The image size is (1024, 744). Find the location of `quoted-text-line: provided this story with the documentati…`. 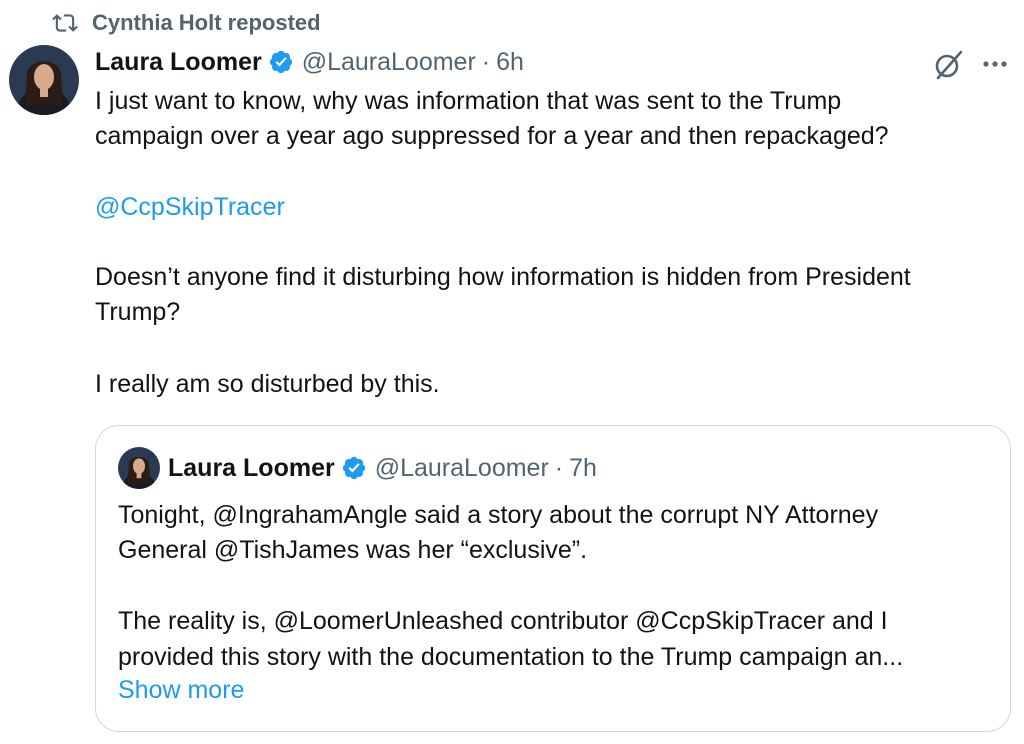

quoted-text-line: provided this story with the documentati… is located at coordinates (511, 657).